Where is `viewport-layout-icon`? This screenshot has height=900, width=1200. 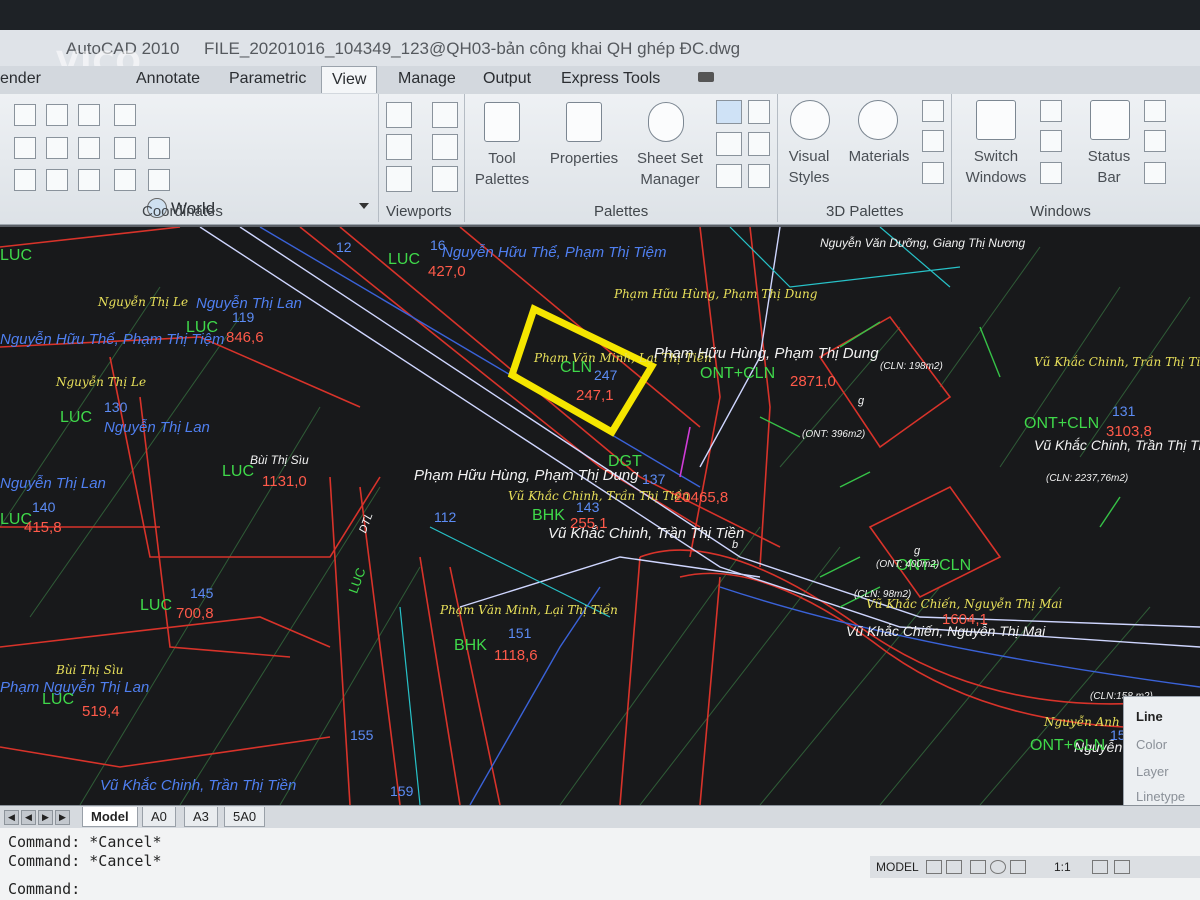
viewport-layout-icon is located at coordinates (445, 179).